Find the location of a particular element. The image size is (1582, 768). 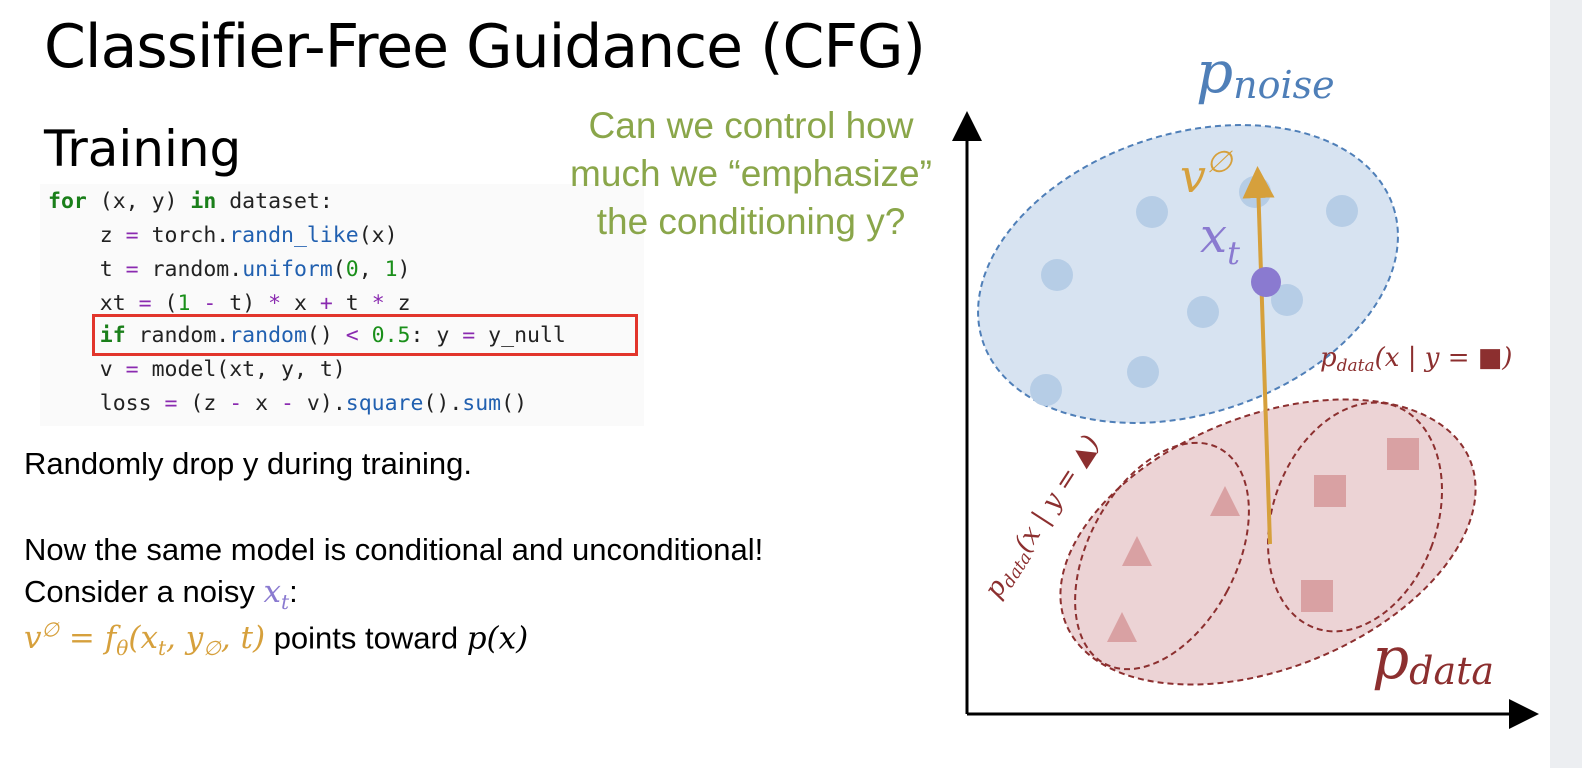

p-data-label: pdata is located at coordinates (1433, 658).